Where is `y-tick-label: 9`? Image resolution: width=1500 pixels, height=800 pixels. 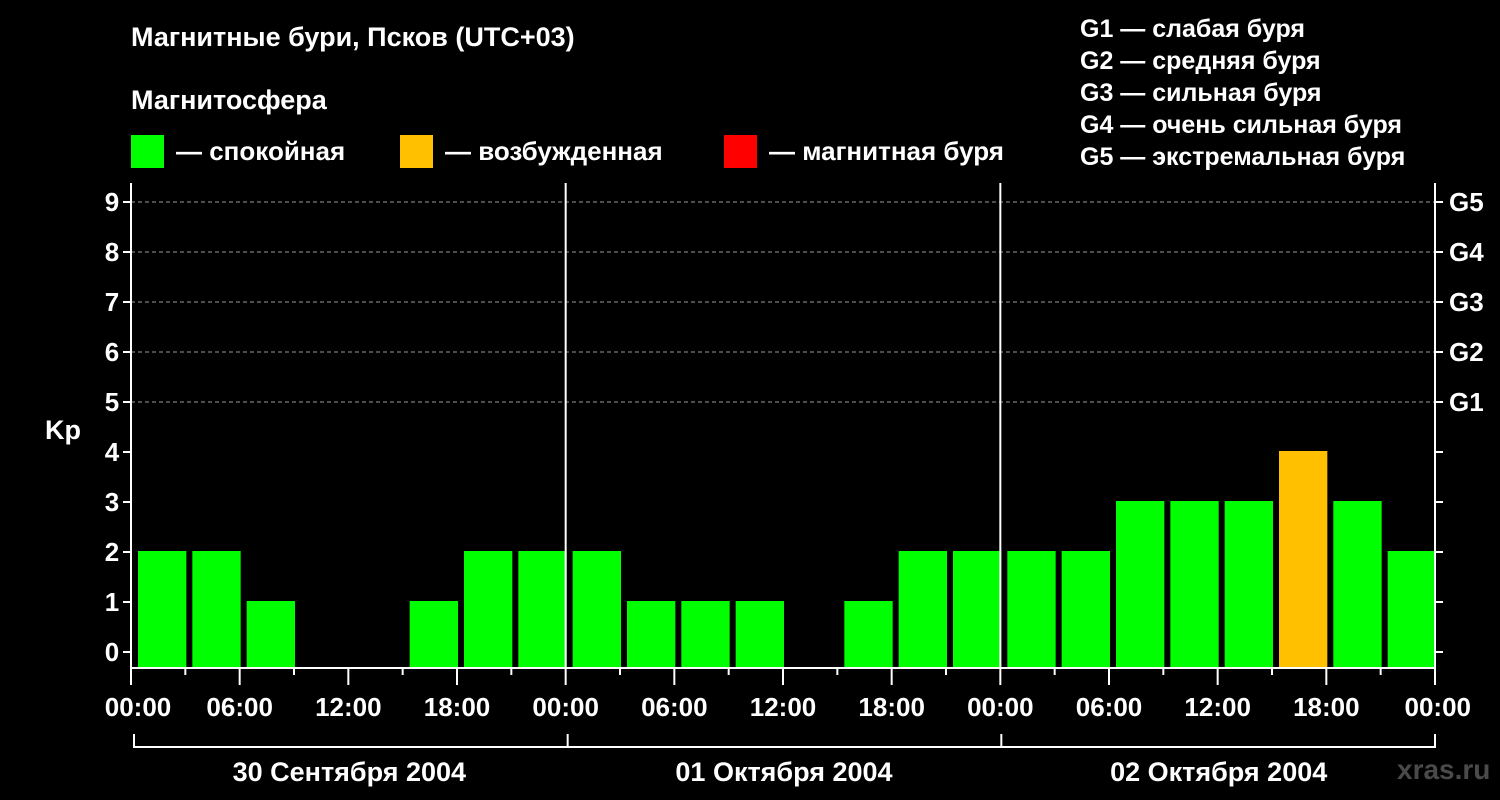
y-tick-label: 9 is located at coordinates (112, 202).